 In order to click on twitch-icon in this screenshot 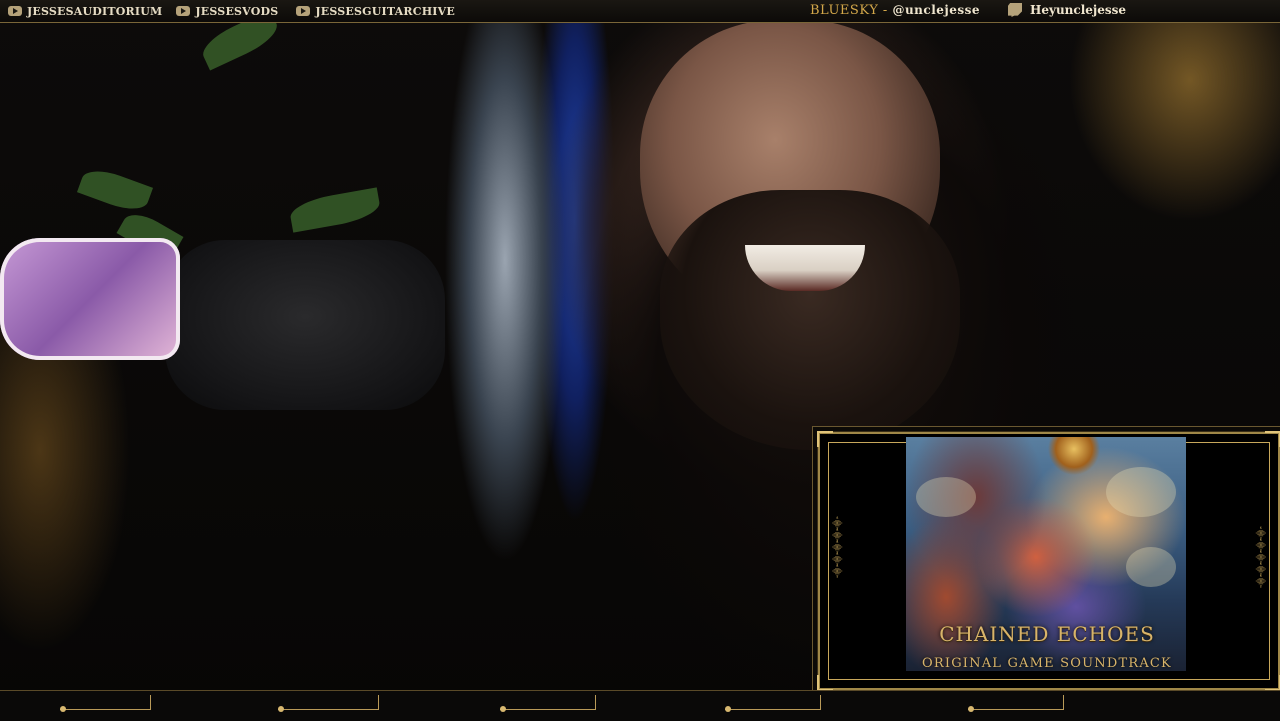, I will do `click(1015, 10)`.